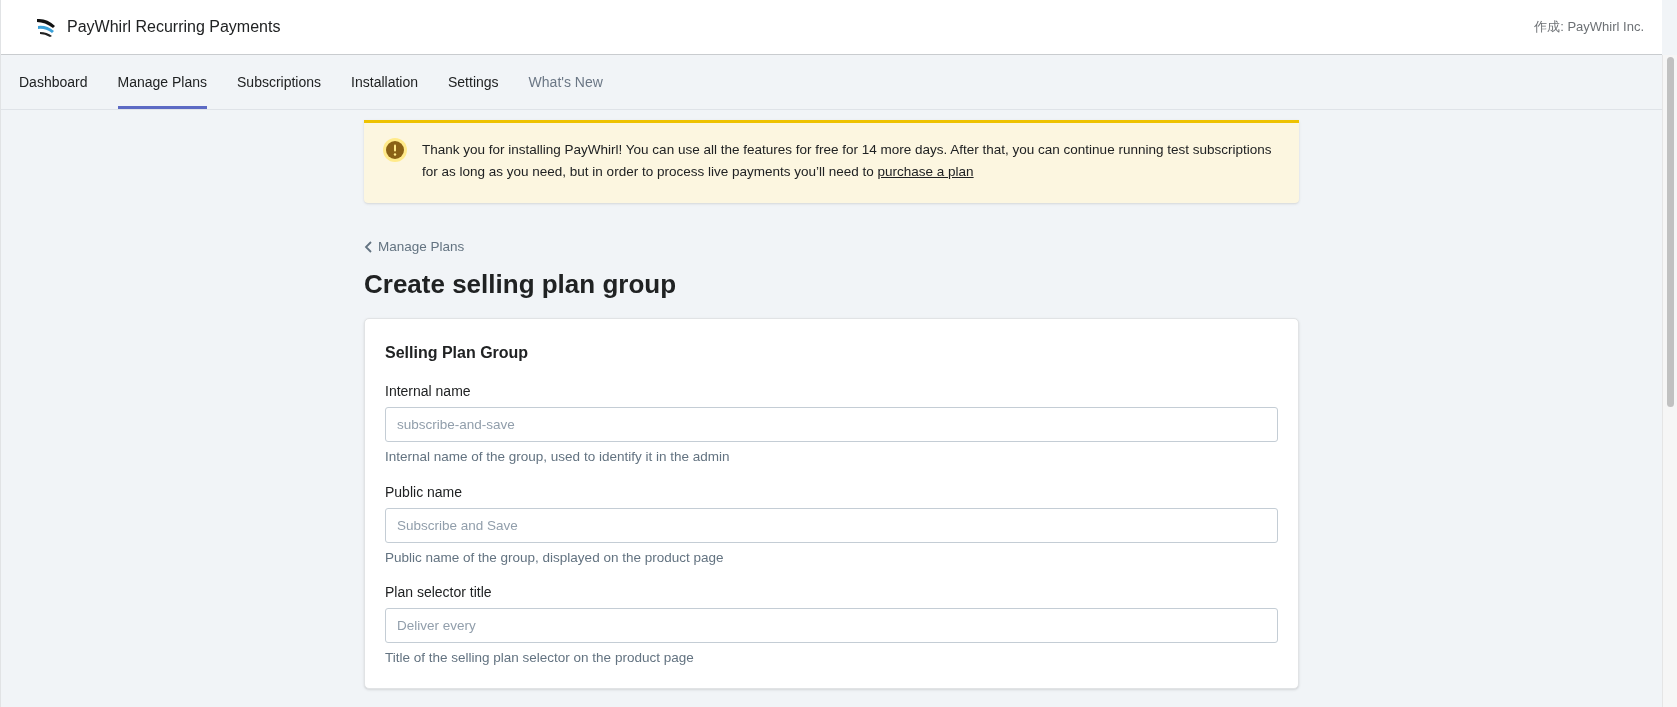  What do you see at coordinates (174, 27) in the screenshot?
I see `app-title: PayWhirl Recurring Payments` at bounding box center [174, 27].